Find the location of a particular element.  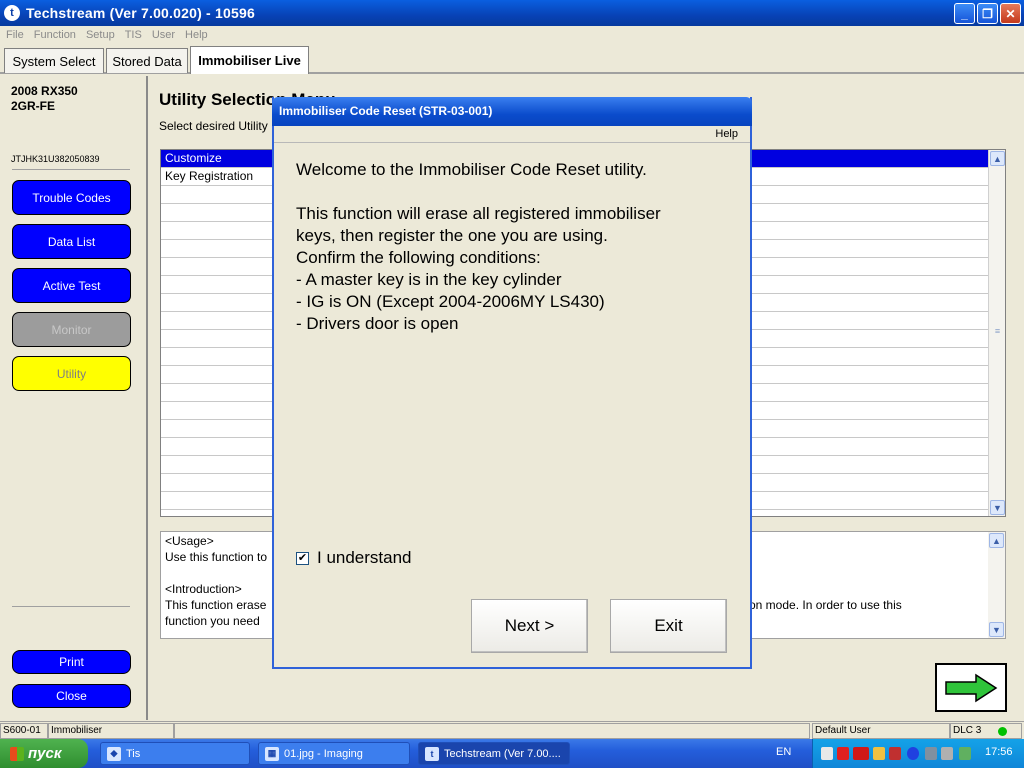

e-icon is located at coordinates (843, 753).